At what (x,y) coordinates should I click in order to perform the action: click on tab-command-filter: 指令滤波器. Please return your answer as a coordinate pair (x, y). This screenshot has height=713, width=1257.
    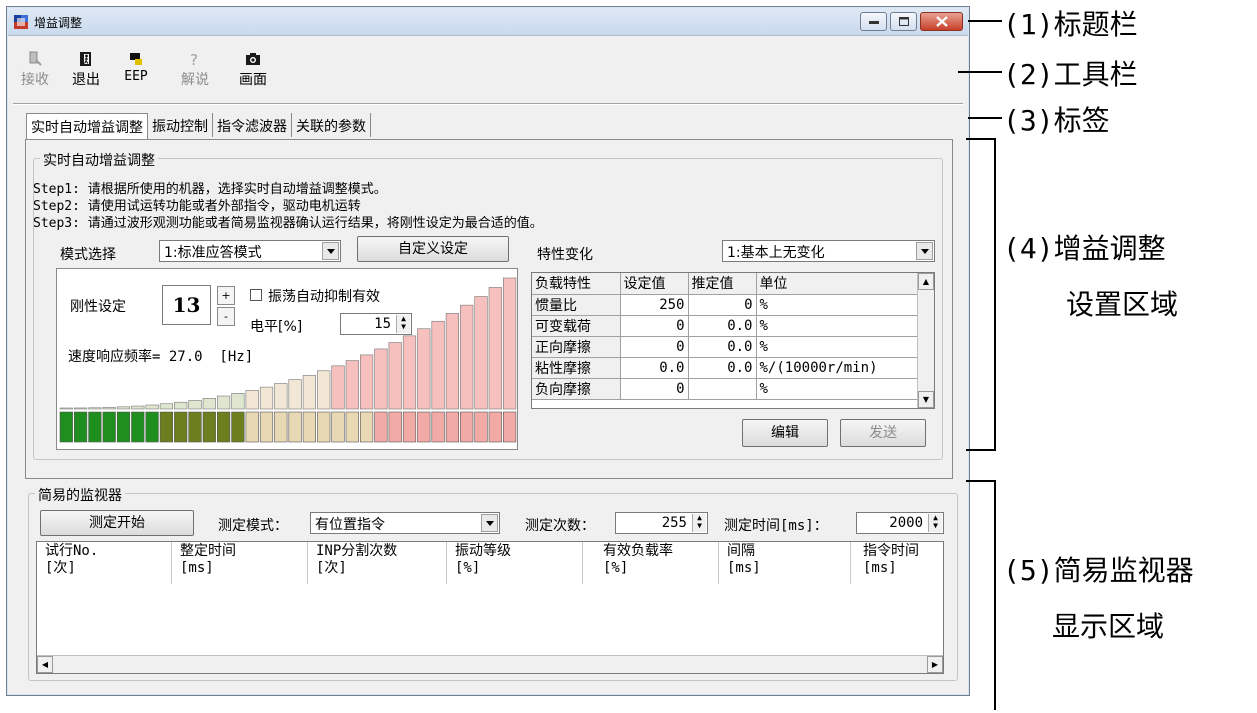
    Looking at the image, I should click on (252, 125).